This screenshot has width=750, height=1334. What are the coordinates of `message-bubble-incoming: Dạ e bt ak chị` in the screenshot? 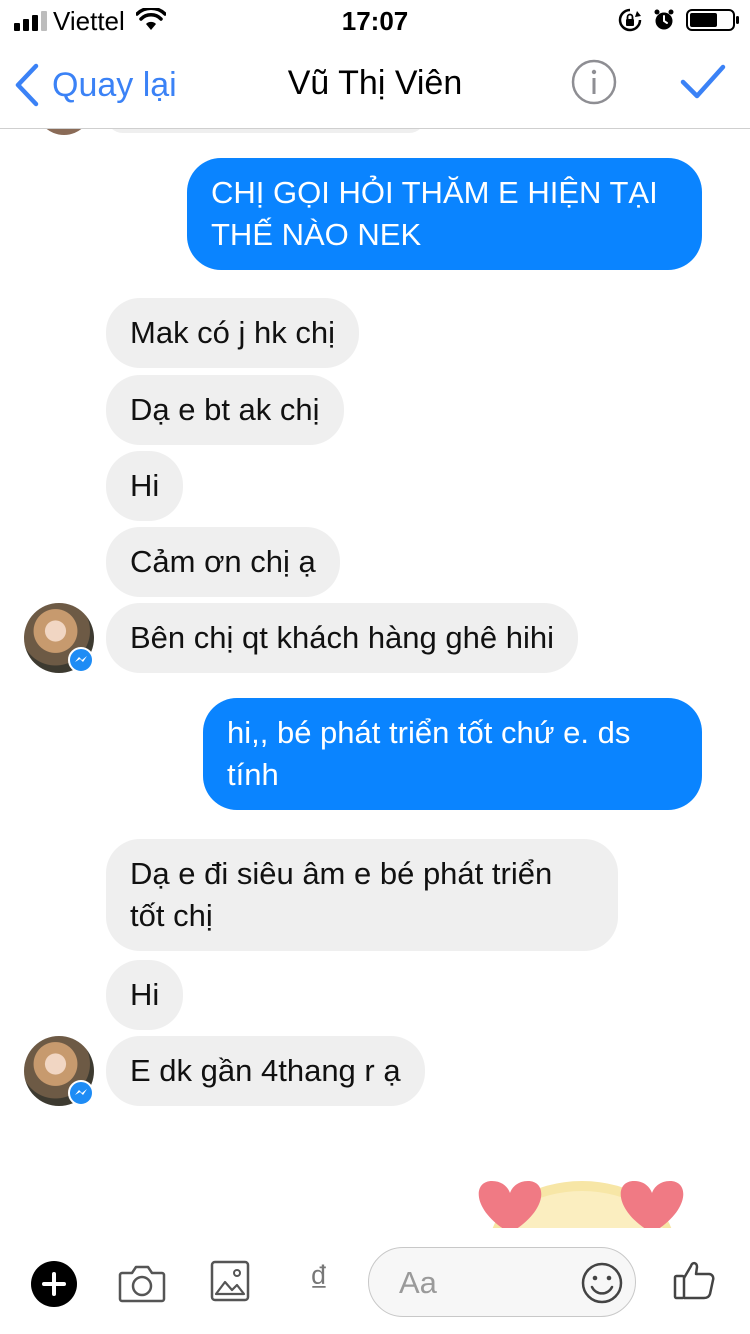 It's located at (225, 410).